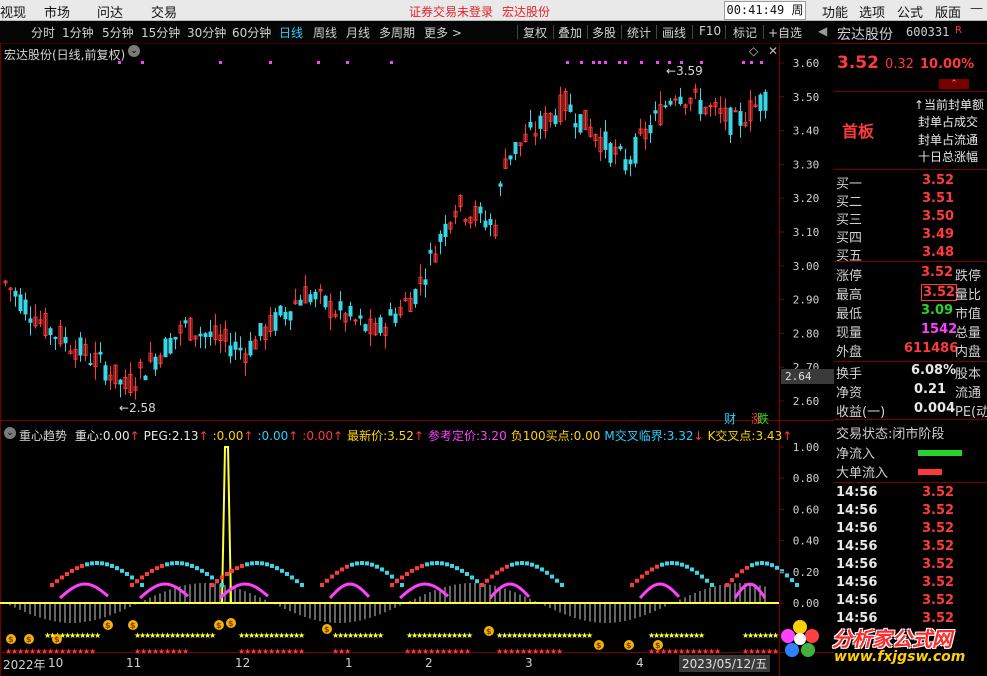 The height and width of the screenshot is (676, 987). What do you see at coordinates (857, 492) in the screenshot?
I see `tick-time: 14:56` at bounding box center [857, 492].